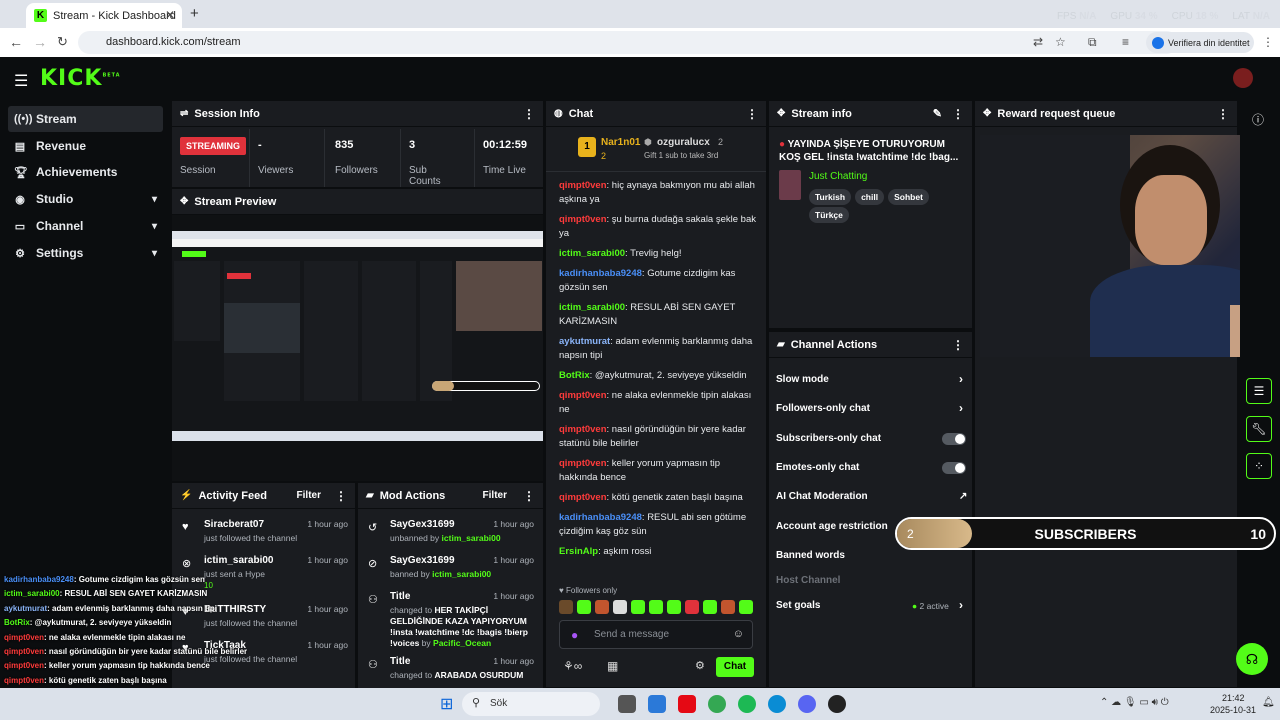 The width and height of the screenshot is (1280, 720). Describe the element at coordinates (1259, 466) in the screenshot. I see `apps-icon: ⁘` at that location.